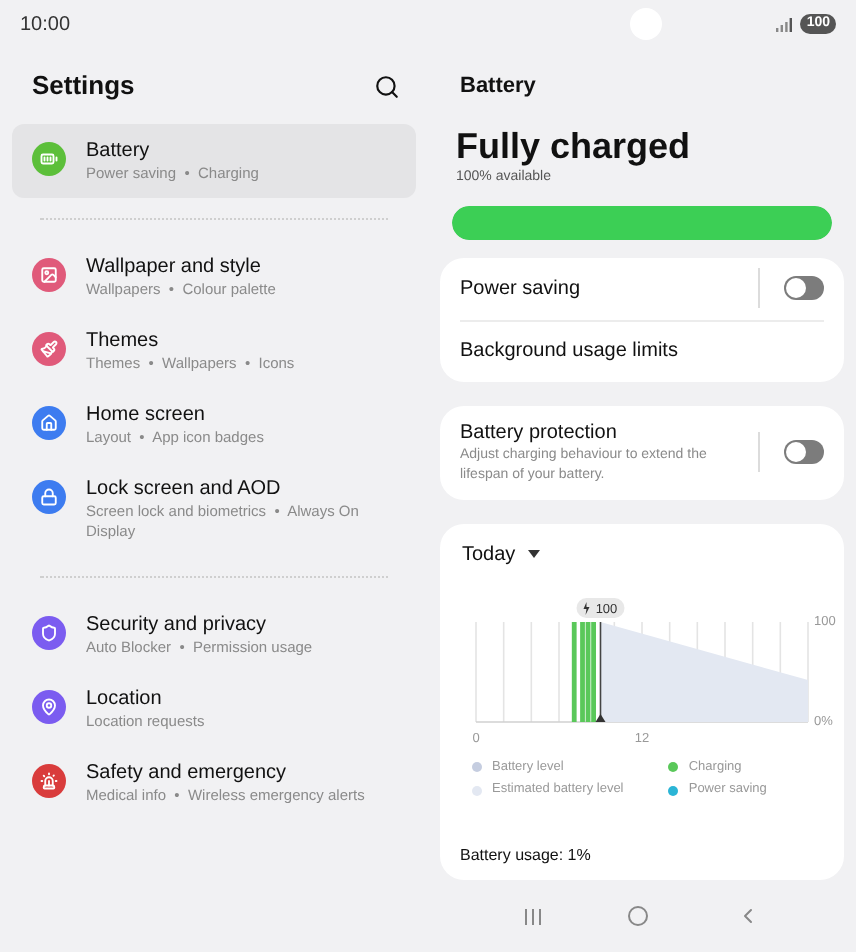  I want to click on recents-icon, so click(532, 916).